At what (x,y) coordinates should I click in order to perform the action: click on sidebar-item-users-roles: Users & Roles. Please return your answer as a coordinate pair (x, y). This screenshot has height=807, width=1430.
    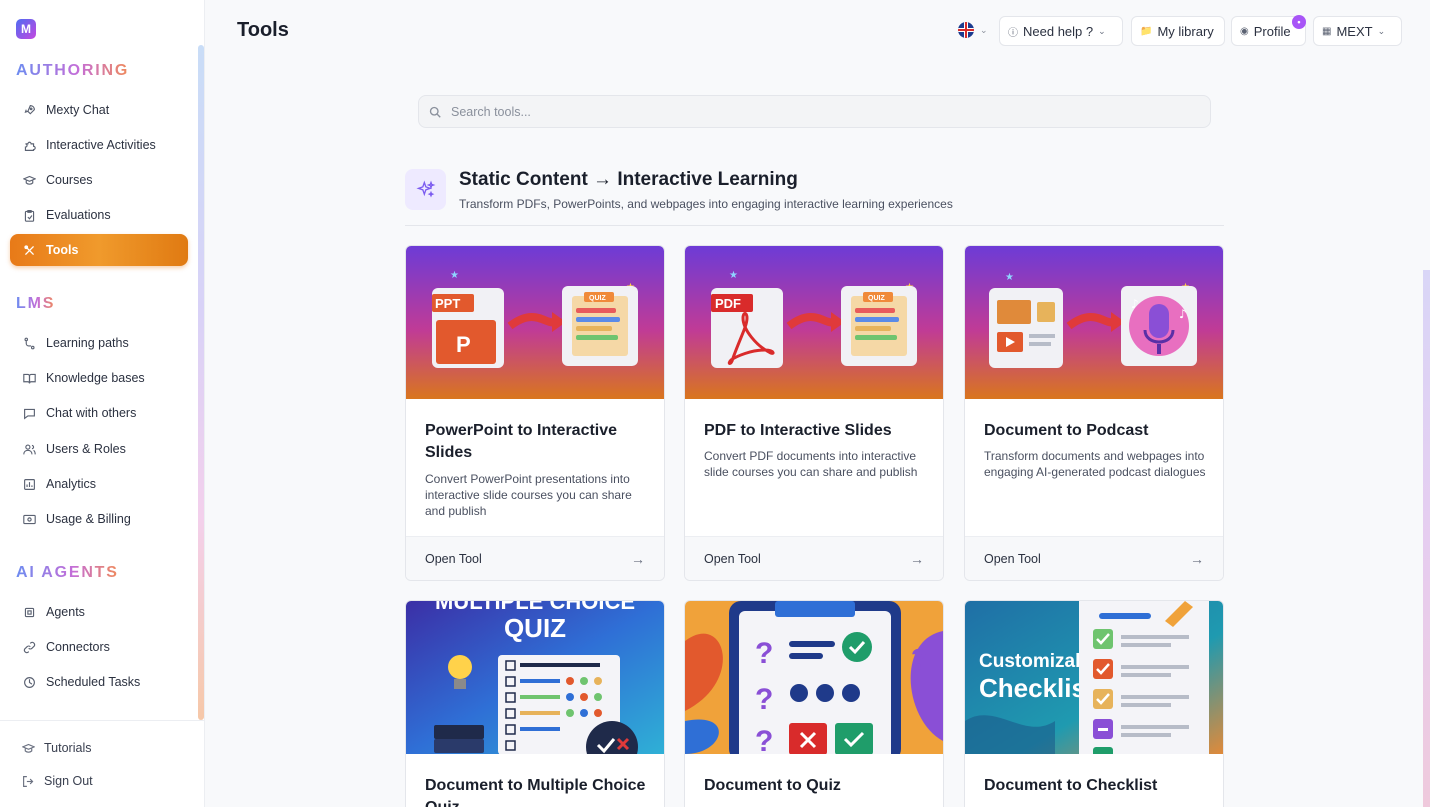
    Looking at the image, I should click on (99, 449).